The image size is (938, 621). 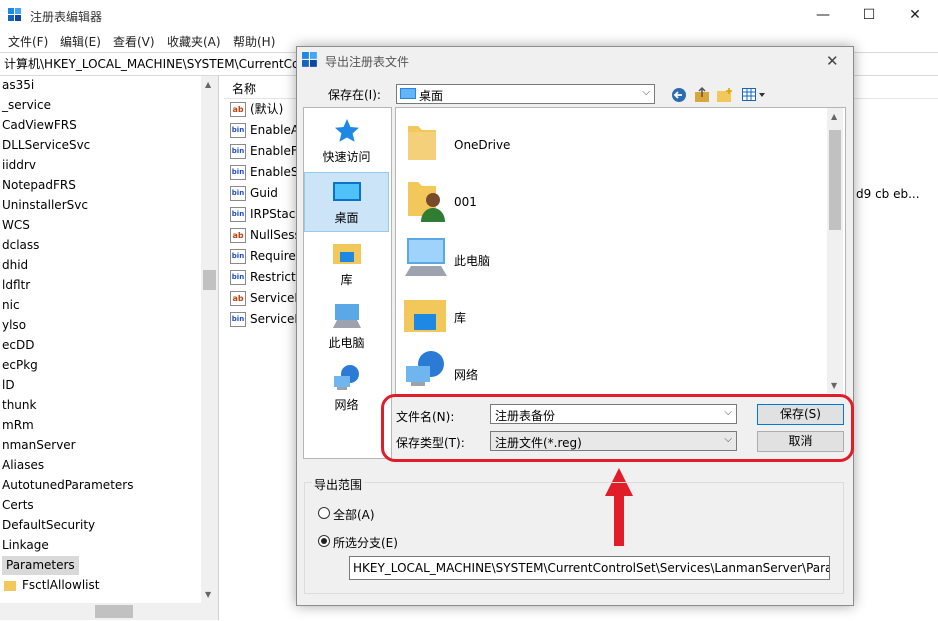 I want to click on tree-item: nic, so click(x=11, y=305).